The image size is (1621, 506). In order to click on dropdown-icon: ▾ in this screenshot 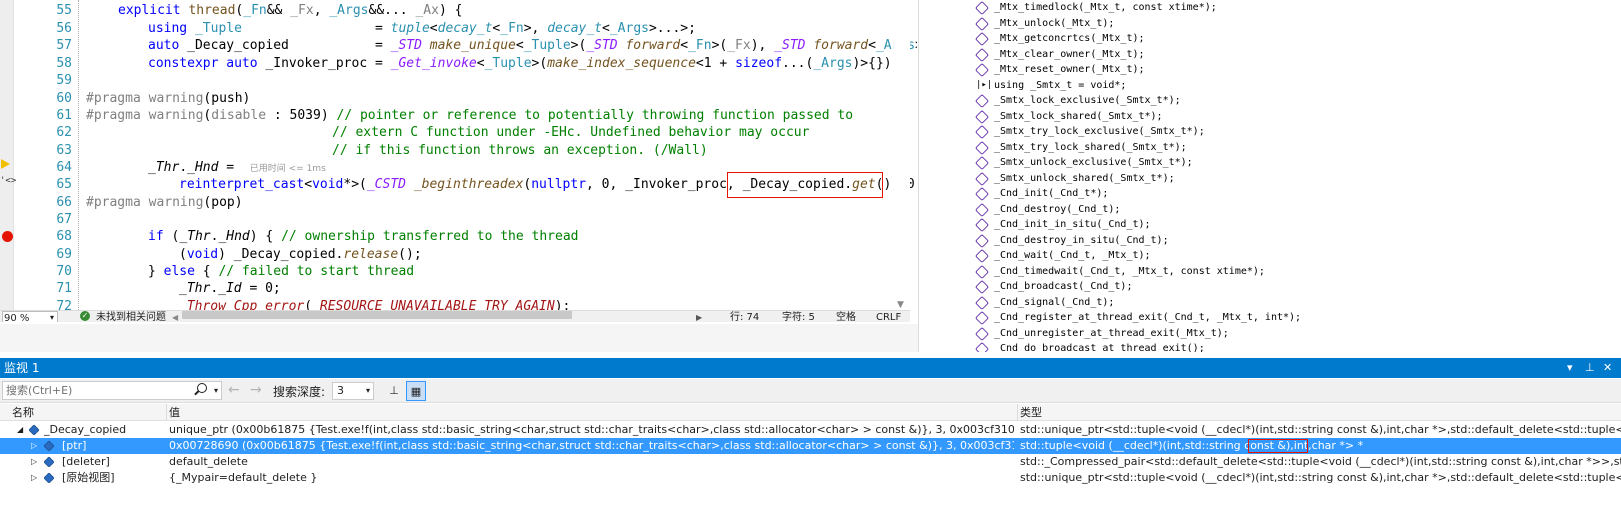, I will do `click(1570, 368)`.